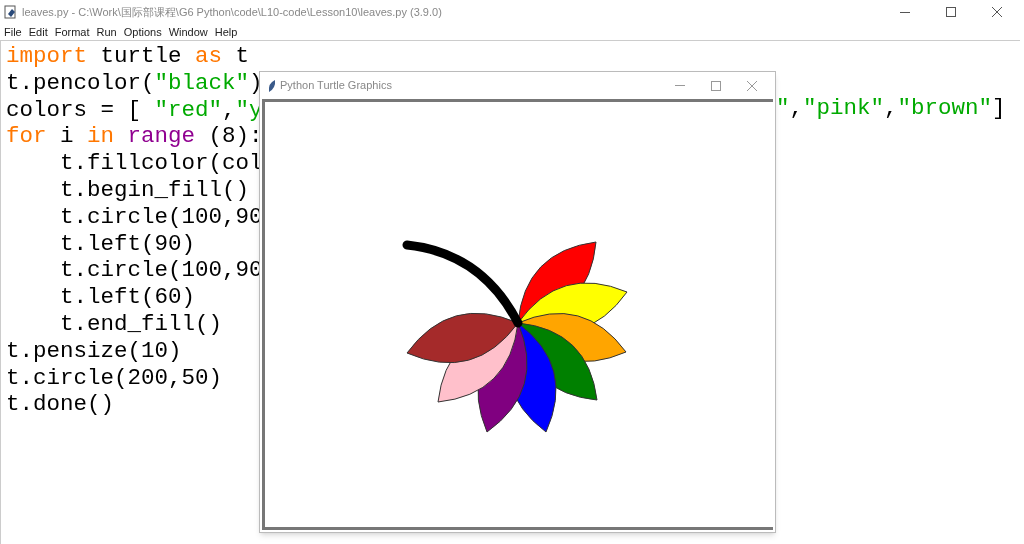 Image resolution: width=1024 pixels, height=544 pixels. What do you see at coordinates (232, 12) in the screenshot?
I see `window-title: leaves.py - C:\Work\国际部课程\G6 Python\code\L10-code\Lesson10\leaves.py (3.9.0)` at bounding box center [232, 12].